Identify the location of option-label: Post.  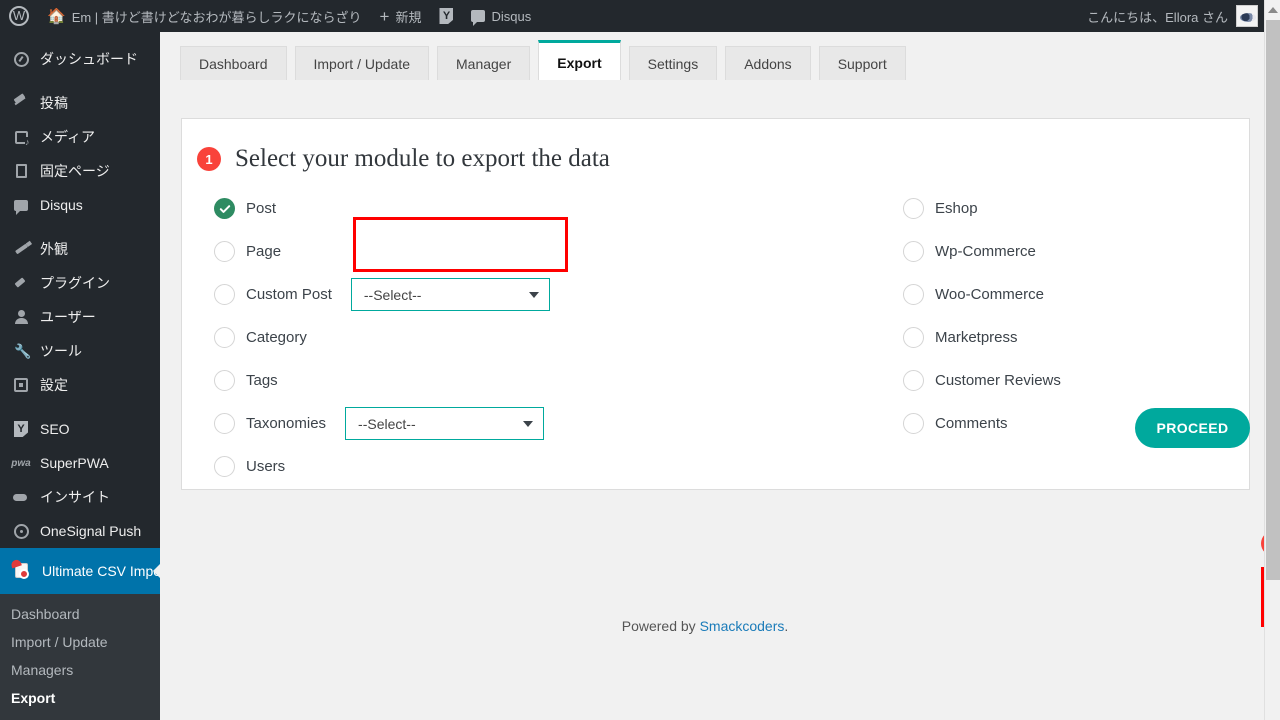
(261, 208).